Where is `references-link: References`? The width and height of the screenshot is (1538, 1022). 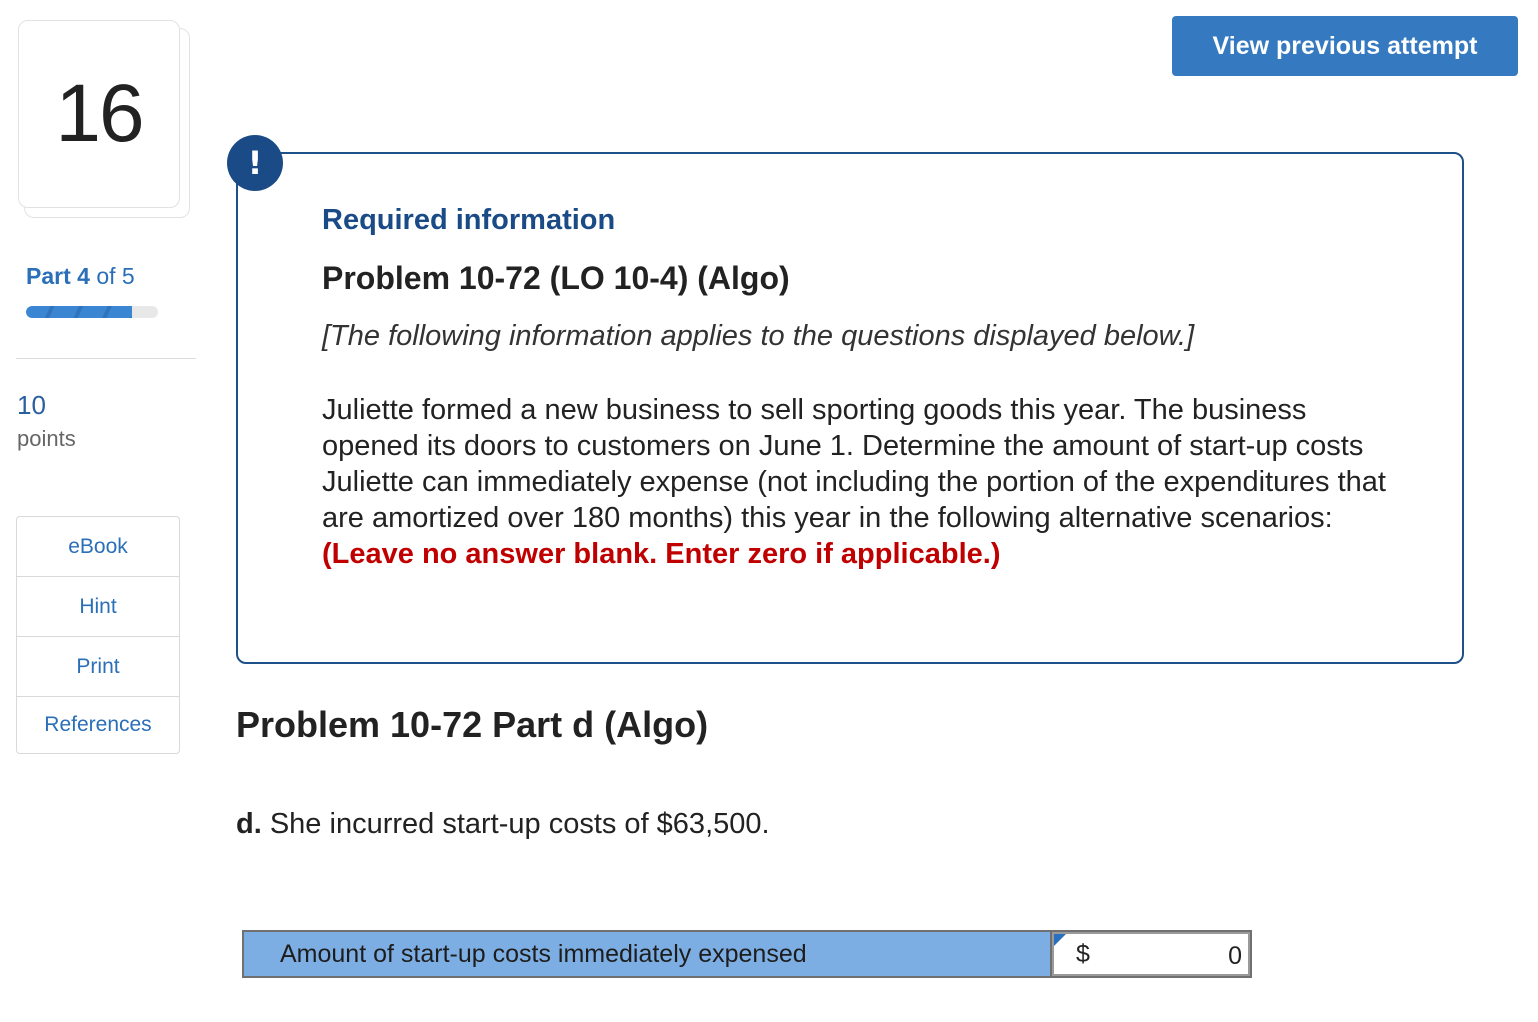
references-link: References is located at coordinates (98, 725).